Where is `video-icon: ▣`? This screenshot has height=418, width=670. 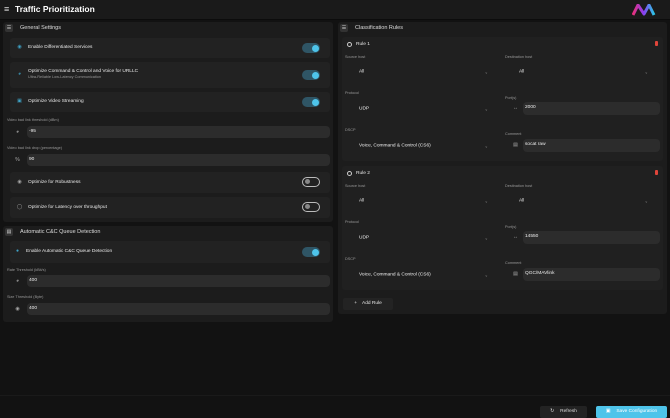
video-icon: ▣ is located at coordinates (19, 101).